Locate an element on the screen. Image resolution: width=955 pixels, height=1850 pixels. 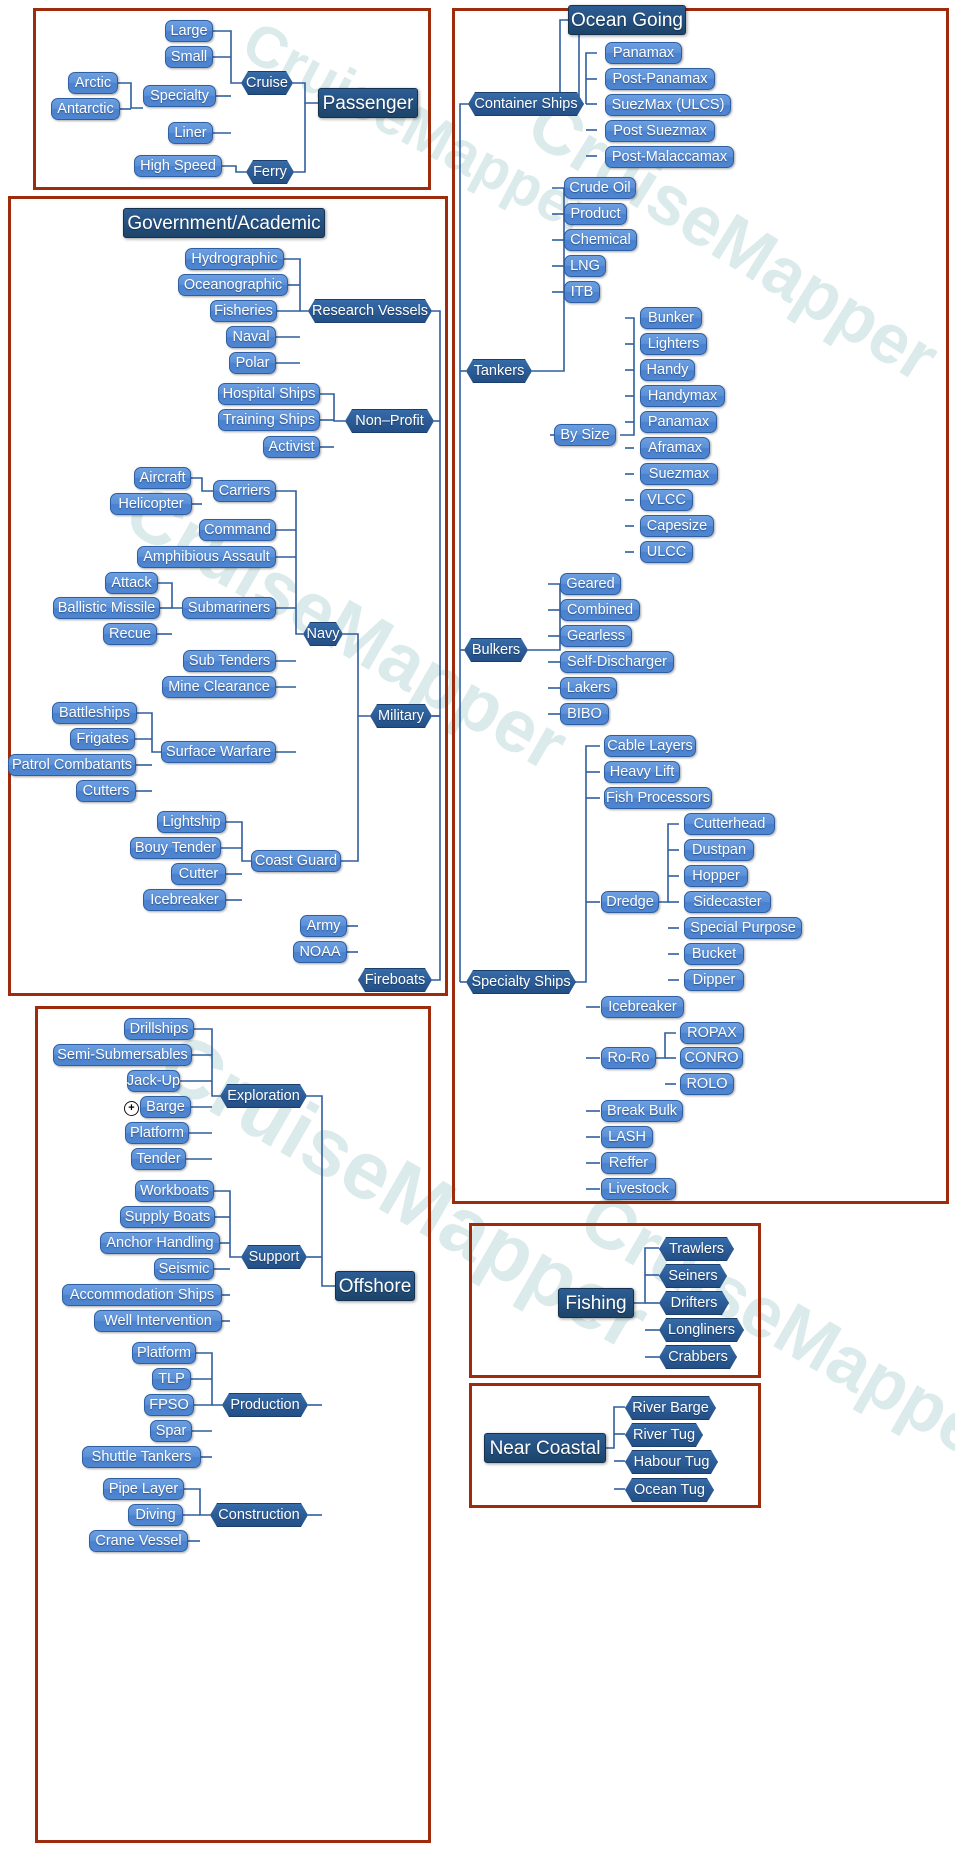
node-bucket: Bucket is located at coordinates (714, 954).